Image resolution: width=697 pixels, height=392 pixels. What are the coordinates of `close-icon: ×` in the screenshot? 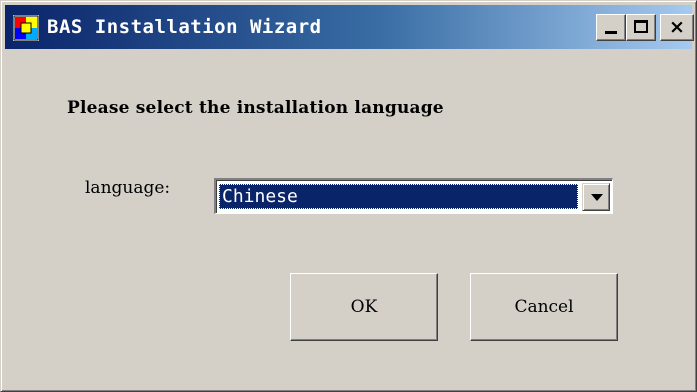 It's located at (677, 27).